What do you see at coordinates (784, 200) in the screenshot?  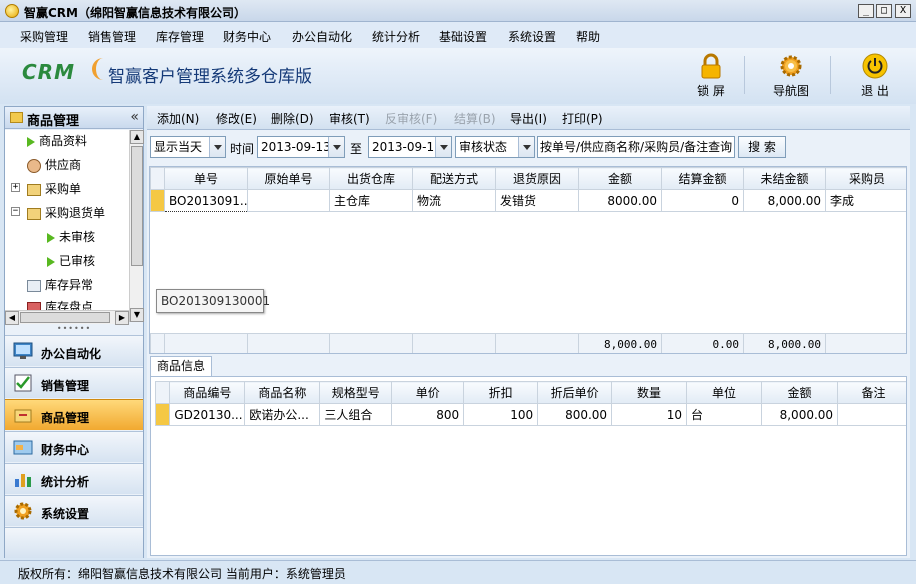 I see `cell-unsettled: 8,000.00` at bounding box center [784, 200].